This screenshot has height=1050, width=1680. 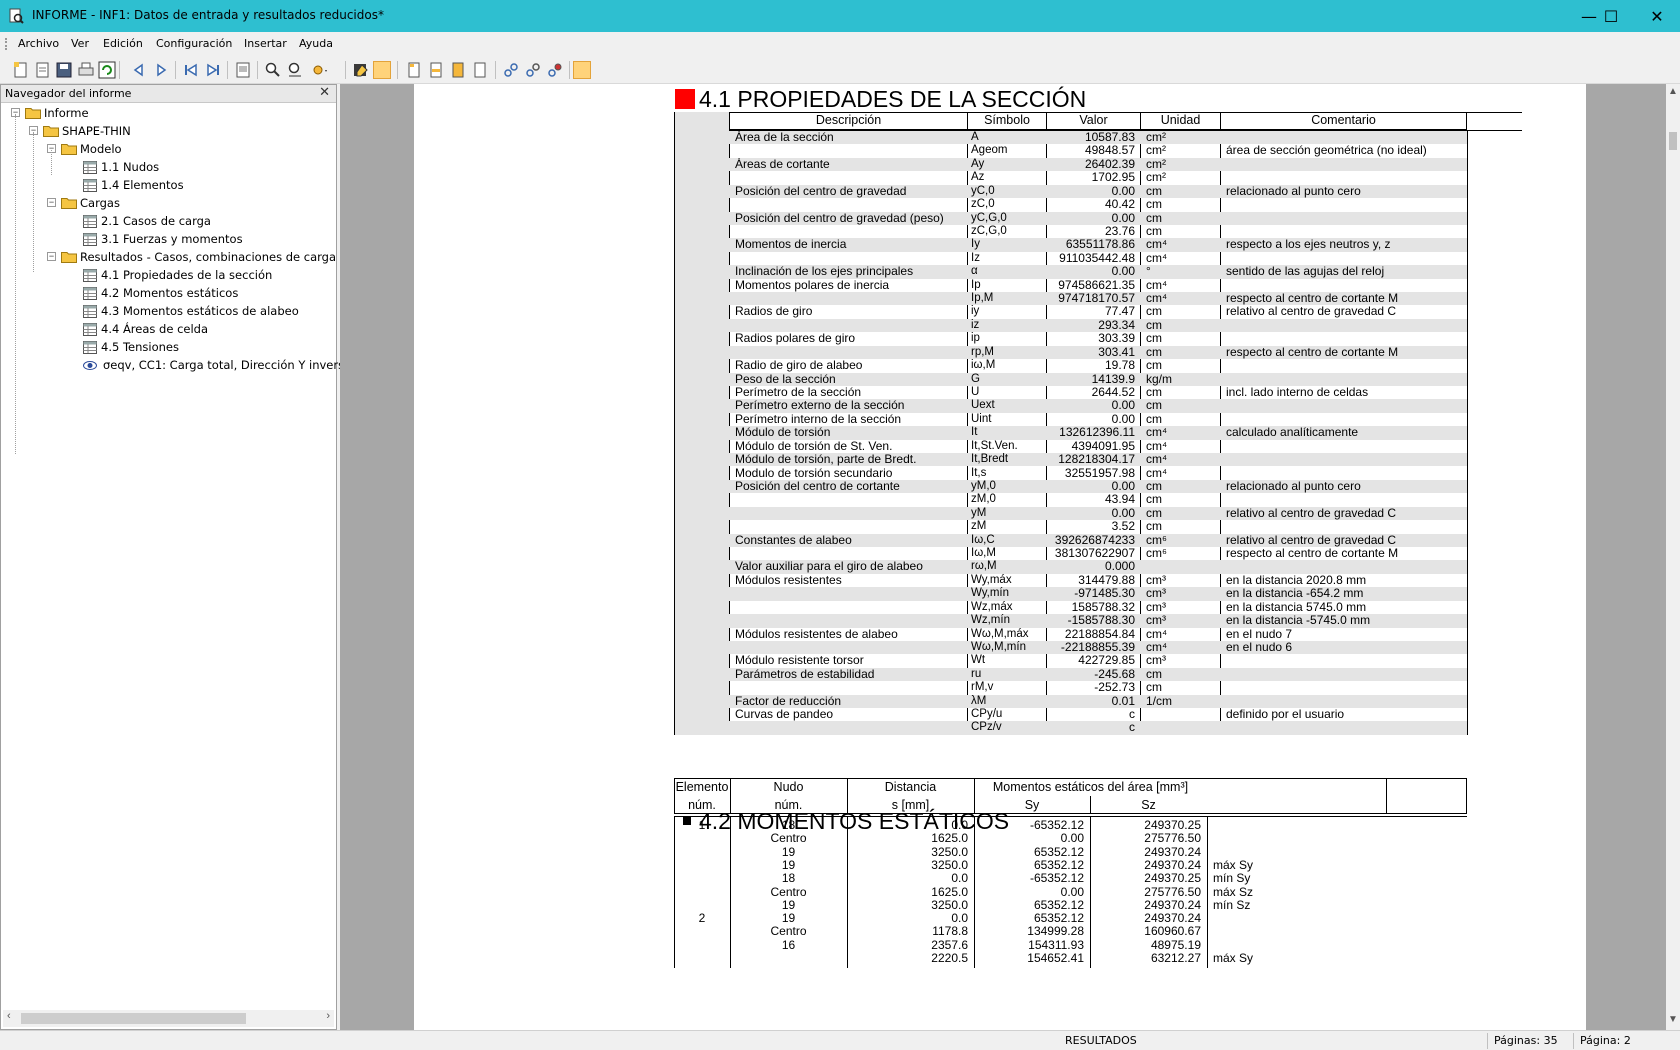 What do you see at coordinates (1233, 891) in the screenshot?
I see `note-cell: máx Sz` at bounding box center [1233, 891].